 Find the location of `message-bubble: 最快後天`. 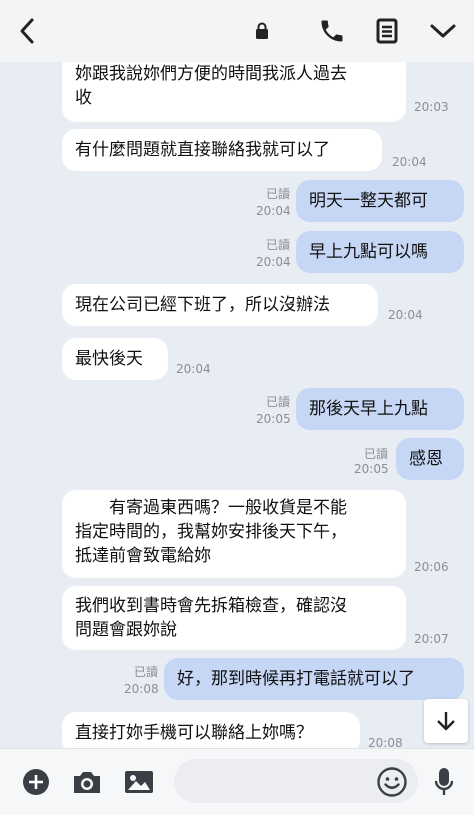

message-bubble: 最快後天 is located at coordinates (115, 359).